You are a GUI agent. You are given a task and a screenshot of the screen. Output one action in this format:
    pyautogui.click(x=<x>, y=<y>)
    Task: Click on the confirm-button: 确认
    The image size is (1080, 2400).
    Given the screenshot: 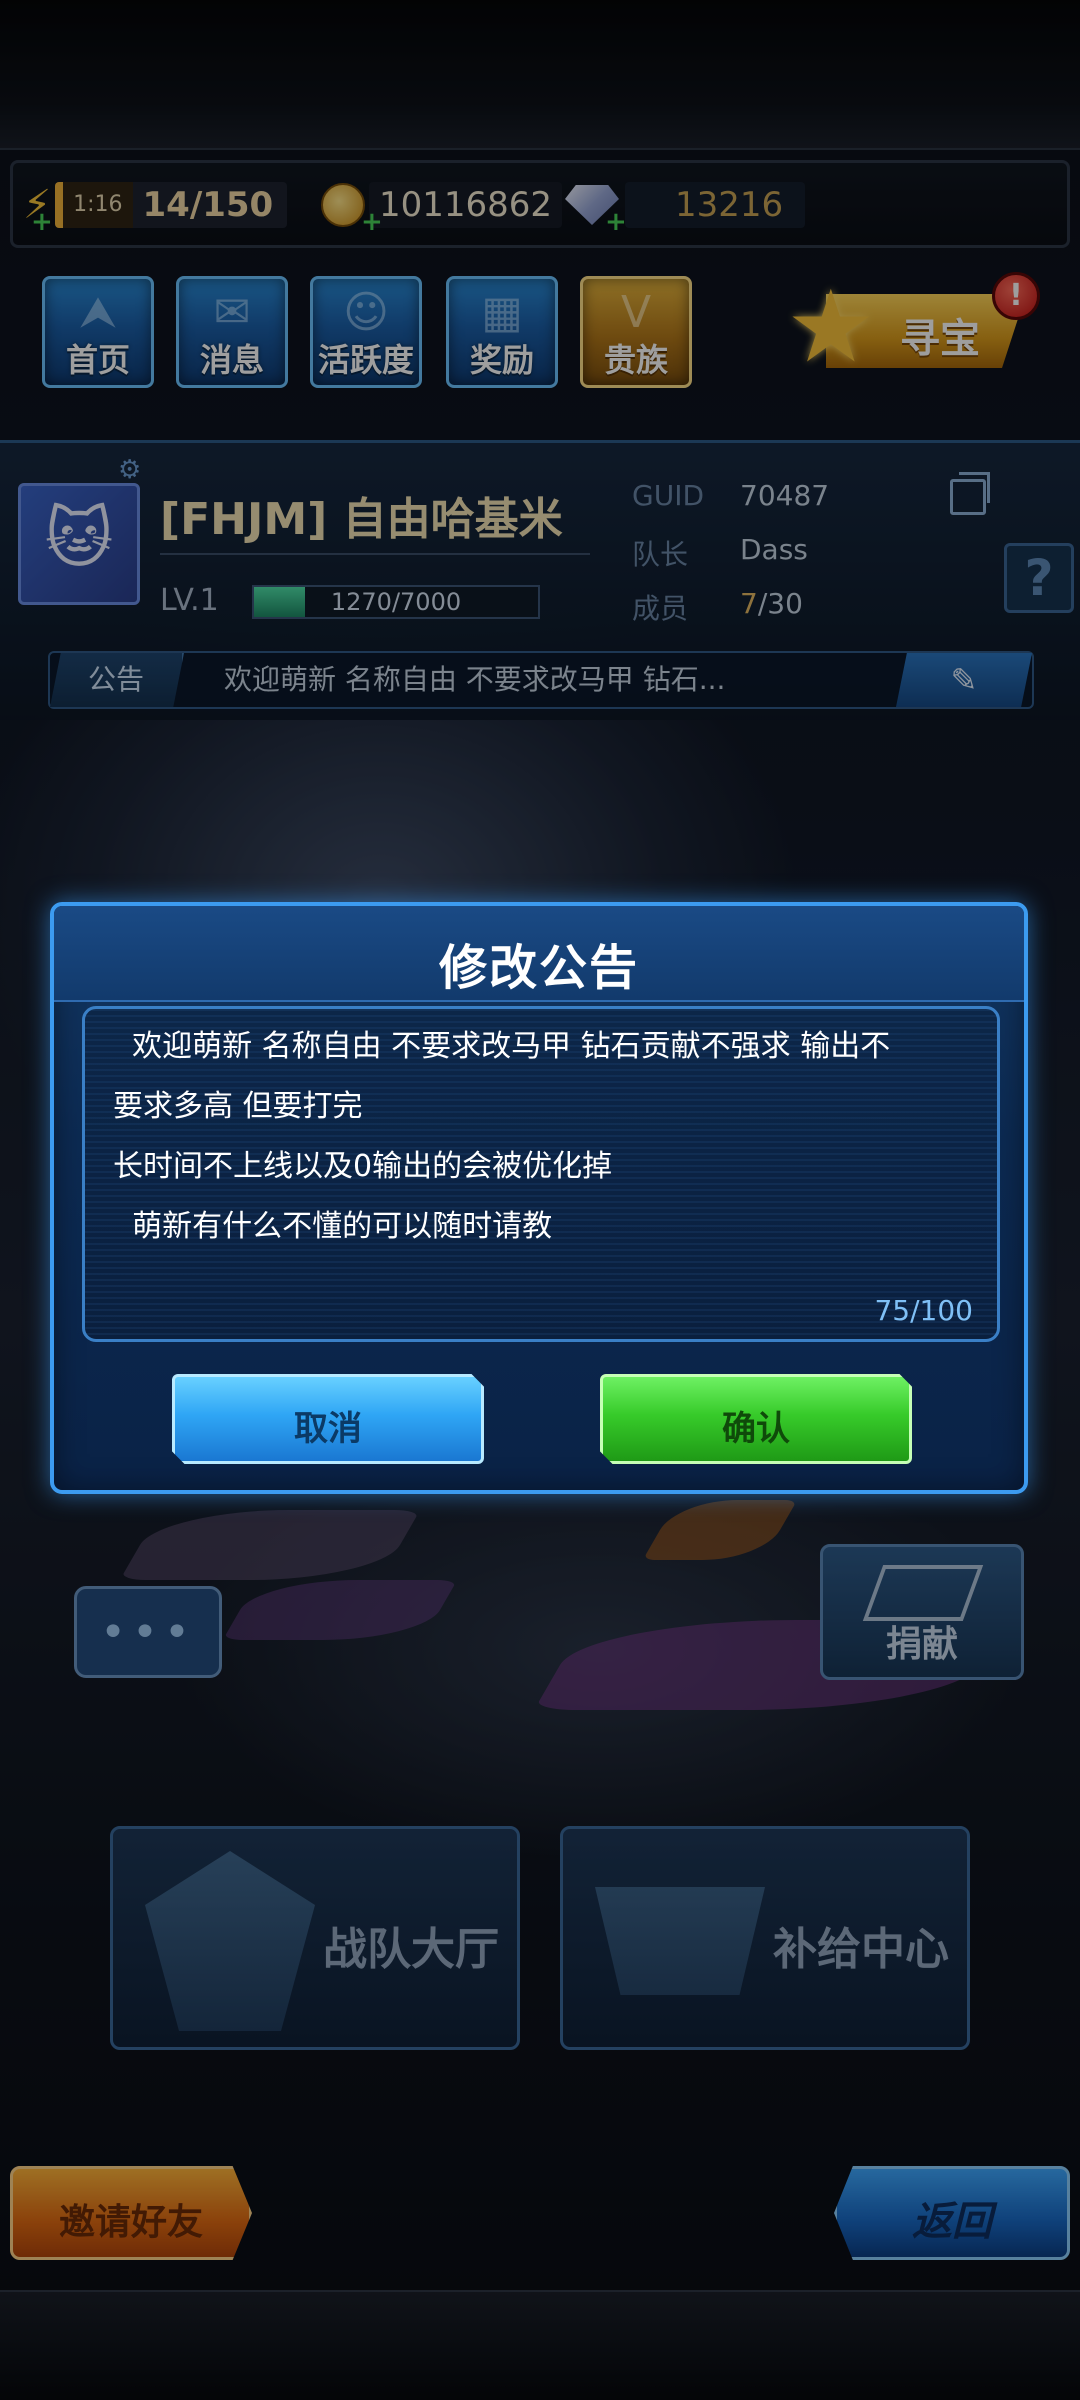 What is the action you would take?
    pyautogui.click(x=756, y=1419)
    